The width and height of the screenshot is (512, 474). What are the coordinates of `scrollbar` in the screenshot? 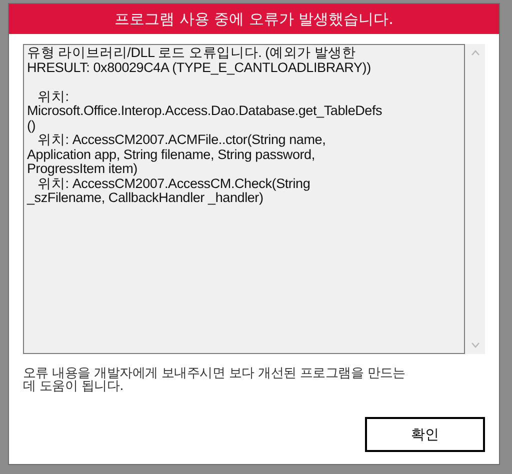 It's located at (475, 199).